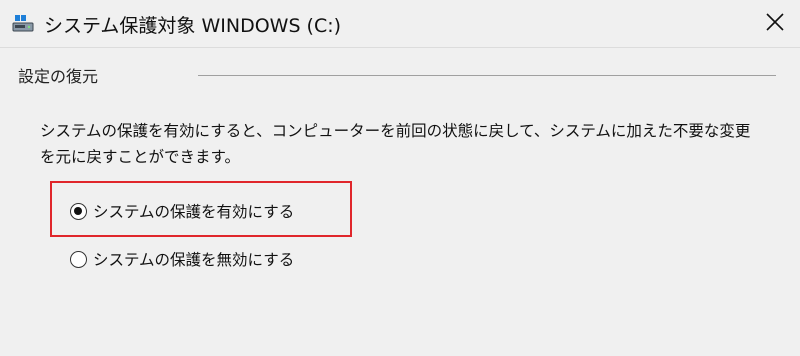 The width and height of the screenshot is (800, 356). Describe the element at coordinates (487, 75) in the screenshot. I see `group-divider` at that location.